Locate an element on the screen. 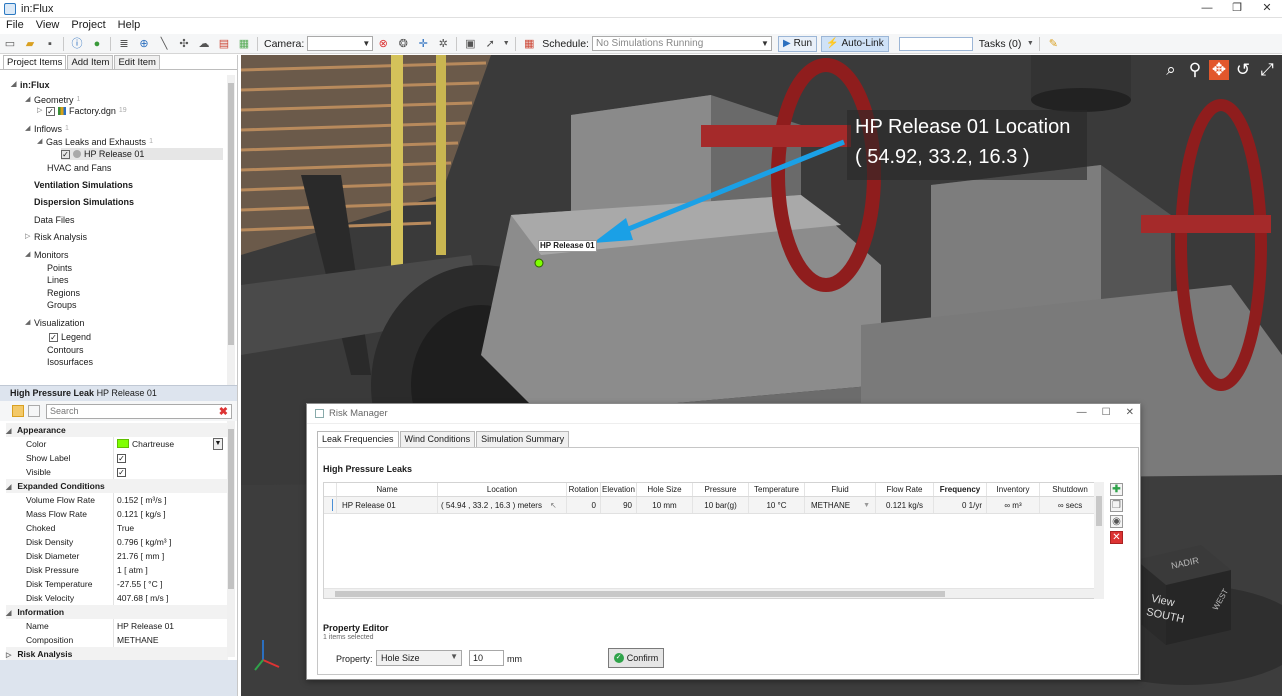 The width and height of the screenshot is (1282, 696). tree-item-hp-release: ✓ HP Release 01 is located at coordinates (142, 154).